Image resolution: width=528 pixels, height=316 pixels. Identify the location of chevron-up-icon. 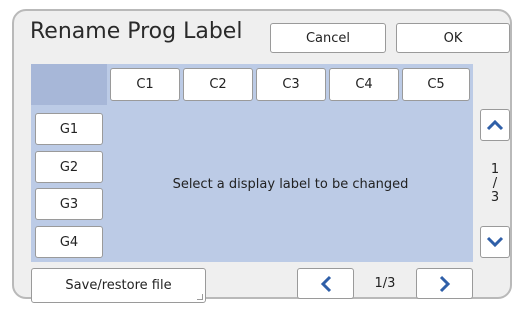
(495, 125).